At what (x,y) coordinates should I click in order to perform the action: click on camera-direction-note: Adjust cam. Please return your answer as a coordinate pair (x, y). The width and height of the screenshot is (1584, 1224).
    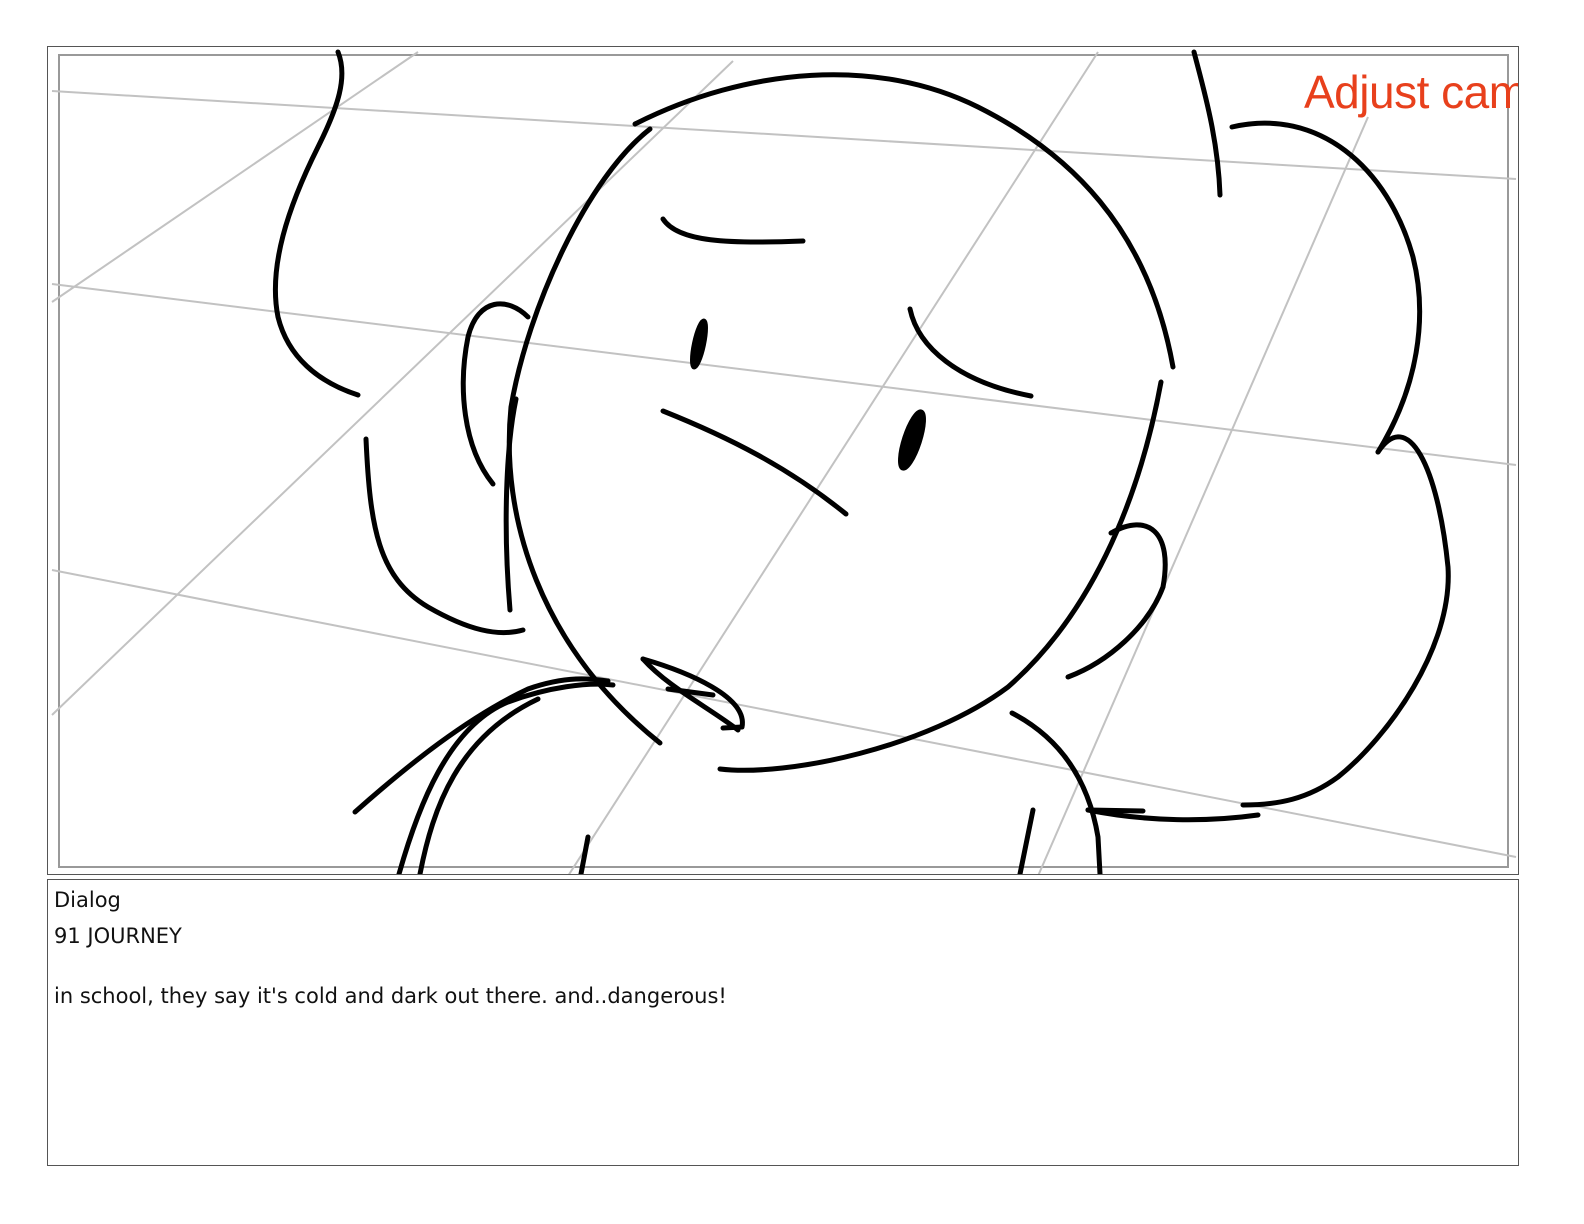
    Looking at the image, I should click on (1411, 92).